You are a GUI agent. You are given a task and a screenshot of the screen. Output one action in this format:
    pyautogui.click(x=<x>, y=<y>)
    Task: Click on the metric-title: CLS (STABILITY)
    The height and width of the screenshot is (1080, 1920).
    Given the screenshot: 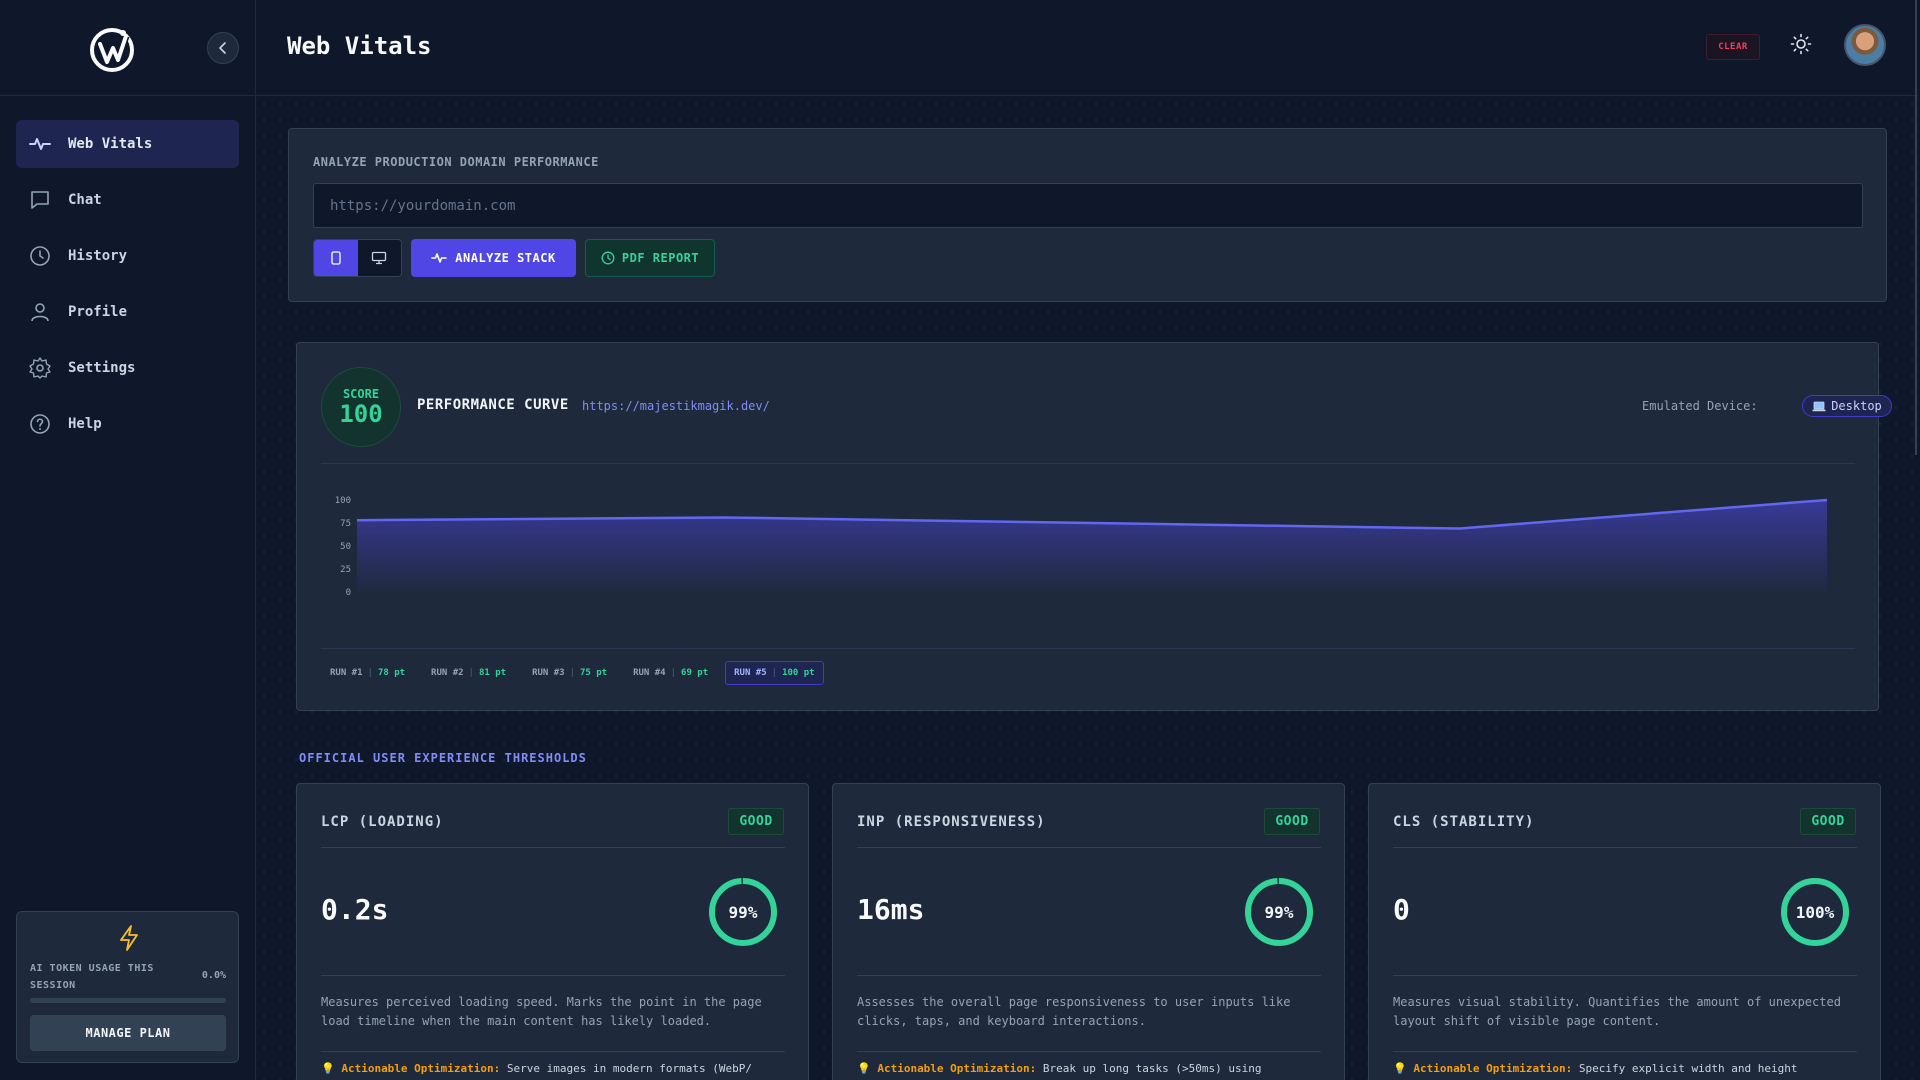 What is the action you would take?
    pyautogui.click(x=1464, y=822)
    